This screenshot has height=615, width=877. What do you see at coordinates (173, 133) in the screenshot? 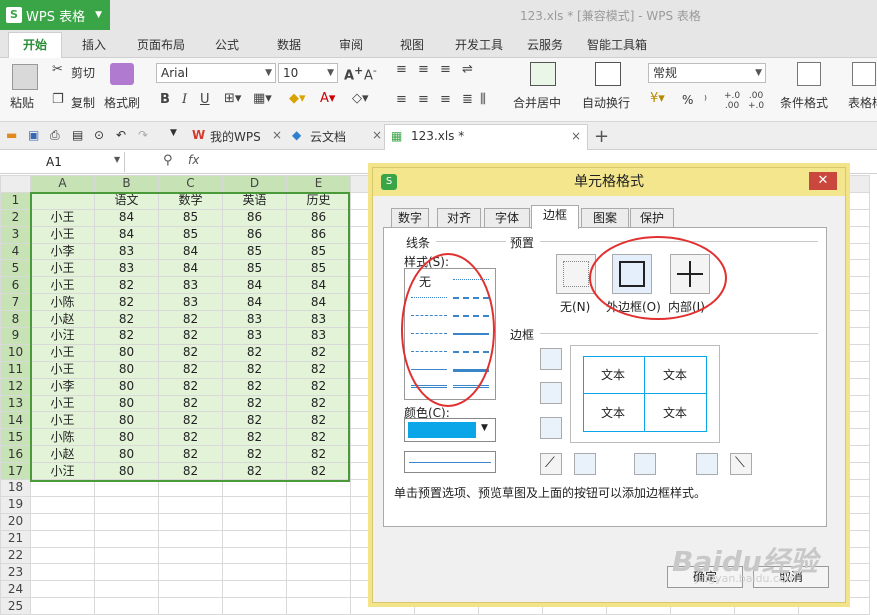
I see `chevron-down-icon: ▼` at bounding box center [173, 133].